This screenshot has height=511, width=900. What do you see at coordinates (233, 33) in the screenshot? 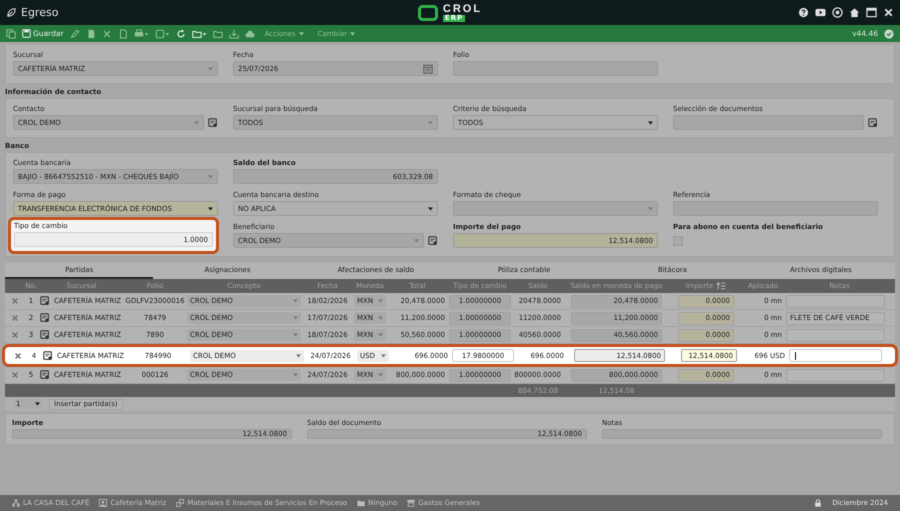
I see `download-icon` at bounding box center [233, 33].